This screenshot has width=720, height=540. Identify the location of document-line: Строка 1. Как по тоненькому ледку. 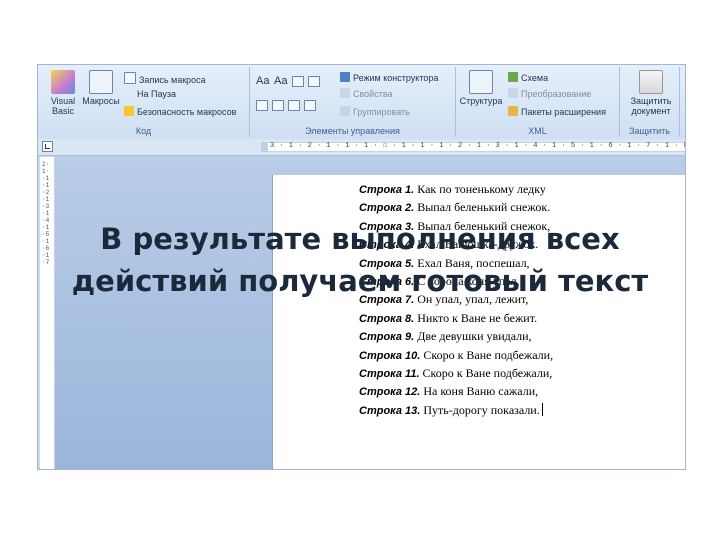
(456, 190).